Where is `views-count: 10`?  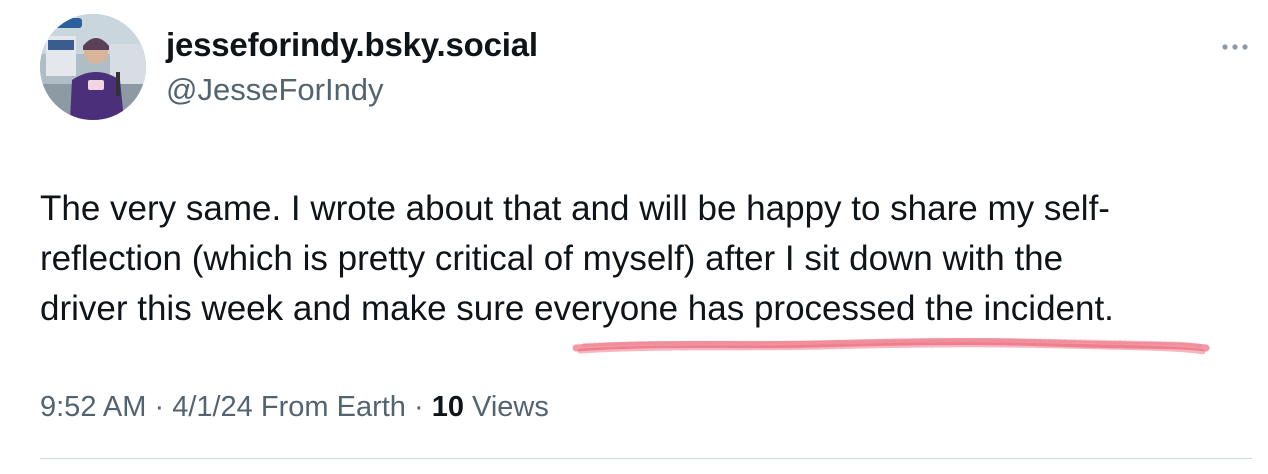 views-count: 10 is located at coordinates (448, 407).